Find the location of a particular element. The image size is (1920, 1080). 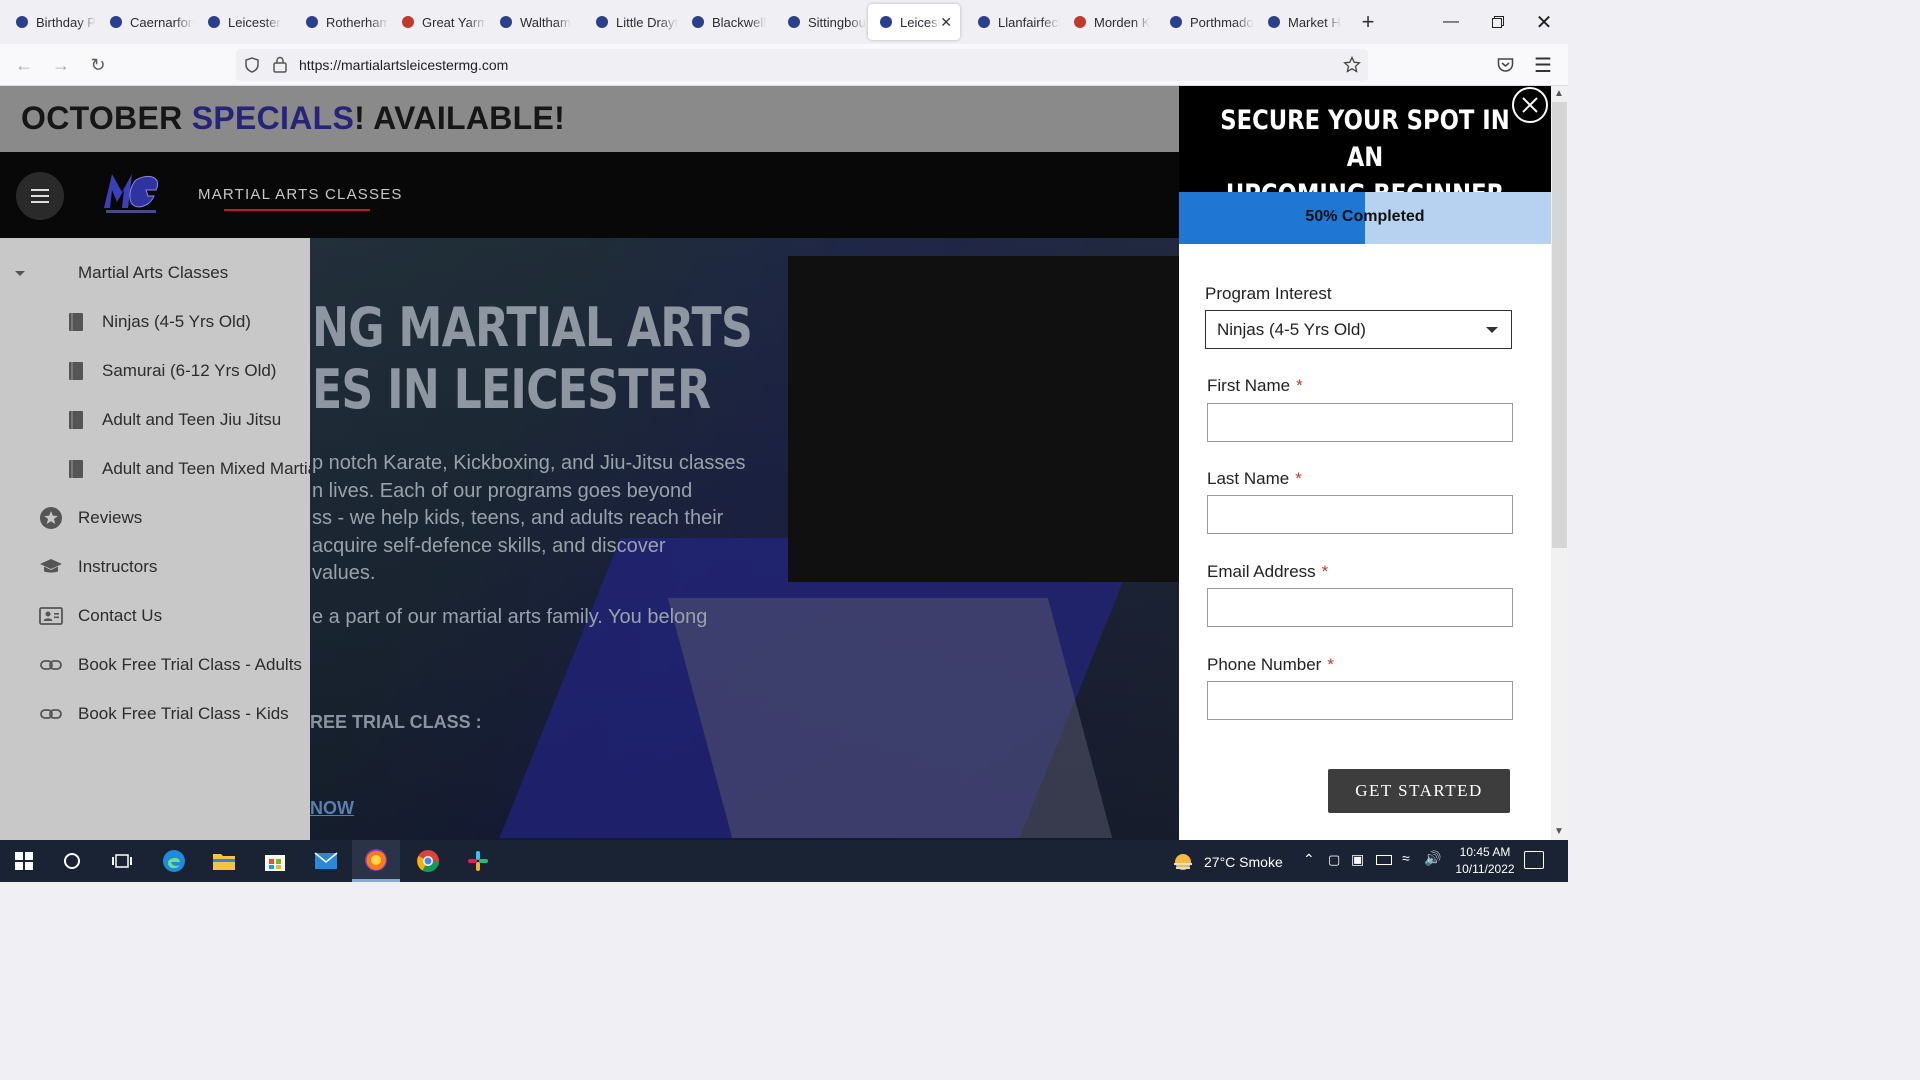

minimize-button: — is located at coordinates (1451, 22).